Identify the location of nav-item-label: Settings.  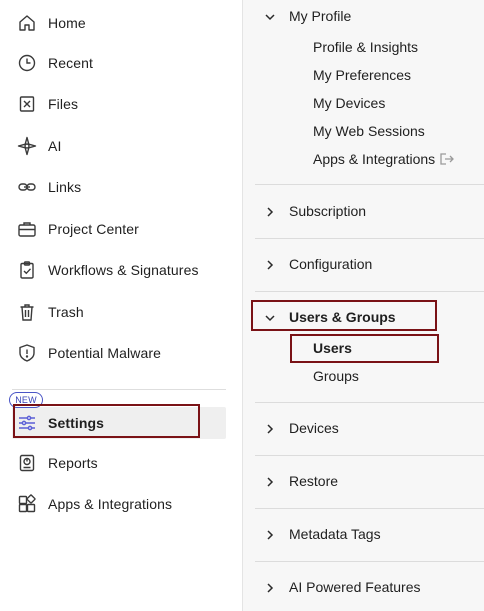
(76, 423).